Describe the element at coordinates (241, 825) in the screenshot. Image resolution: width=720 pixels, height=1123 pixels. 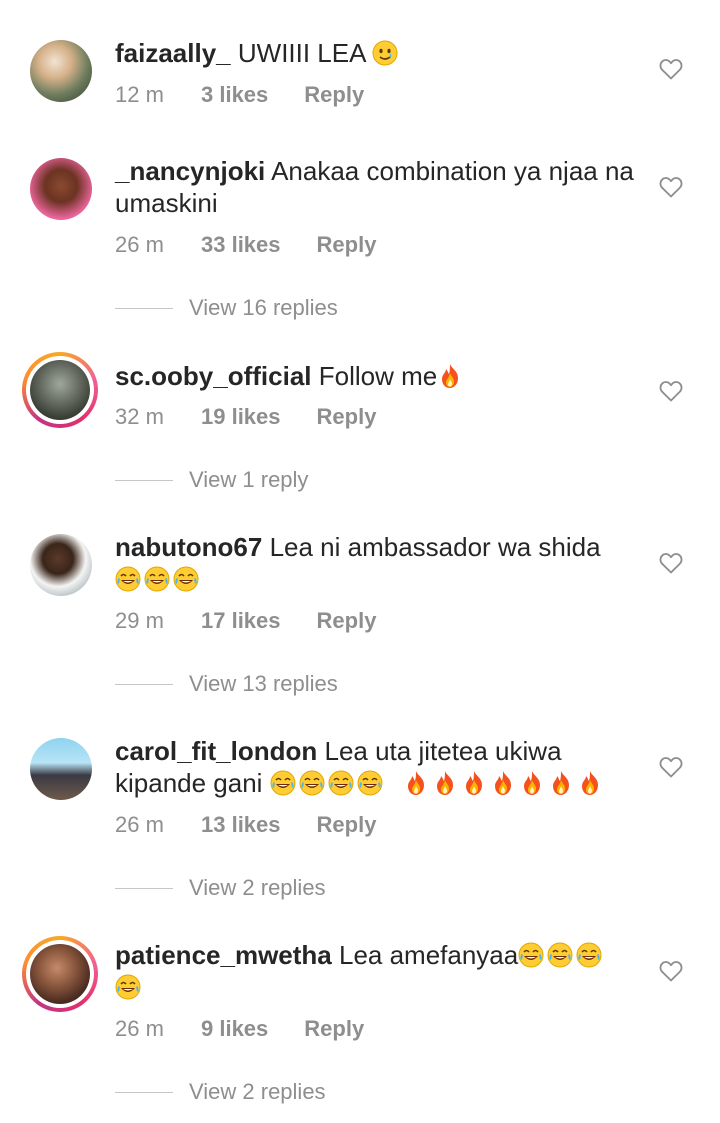
I see `likes-count: 13 likes` at that location.